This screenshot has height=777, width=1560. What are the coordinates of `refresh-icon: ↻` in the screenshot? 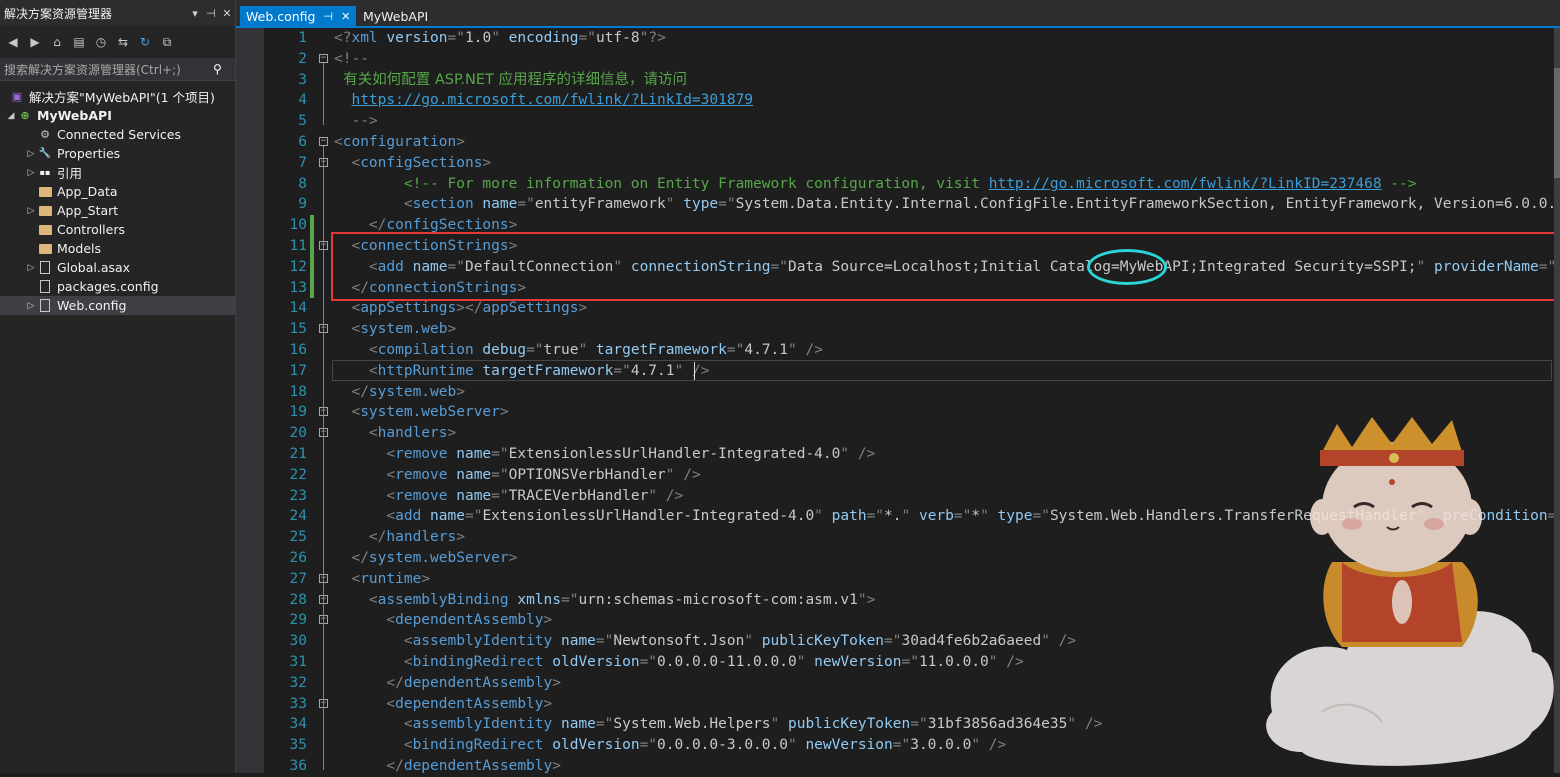 It's located at (145, 42).